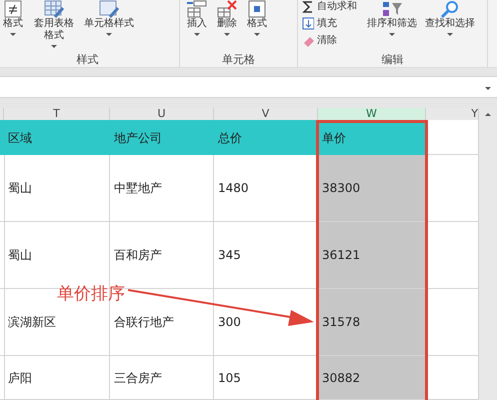 Image resolution: width=497 pixels, height=400 pixels. Describe the element at coordinates (88, 60) in the screenshot. I see `group-label: 样式` at that location.